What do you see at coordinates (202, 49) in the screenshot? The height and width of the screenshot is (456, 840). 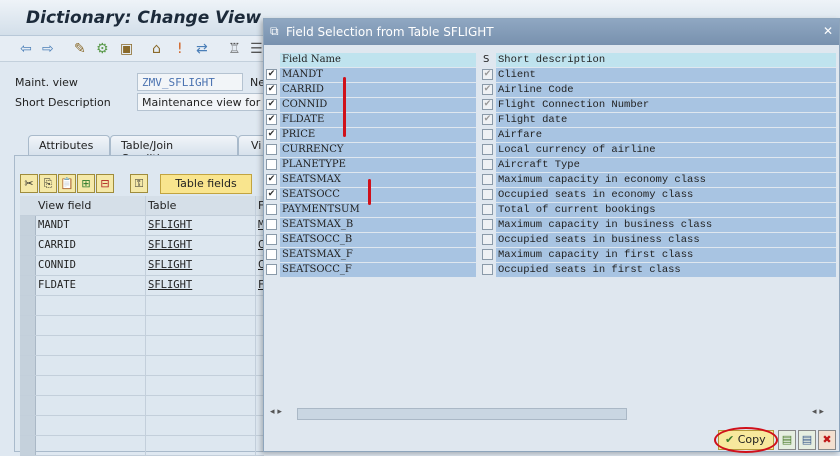 I see `navigate-icon: ⇄` at bounding box center [202, 49].